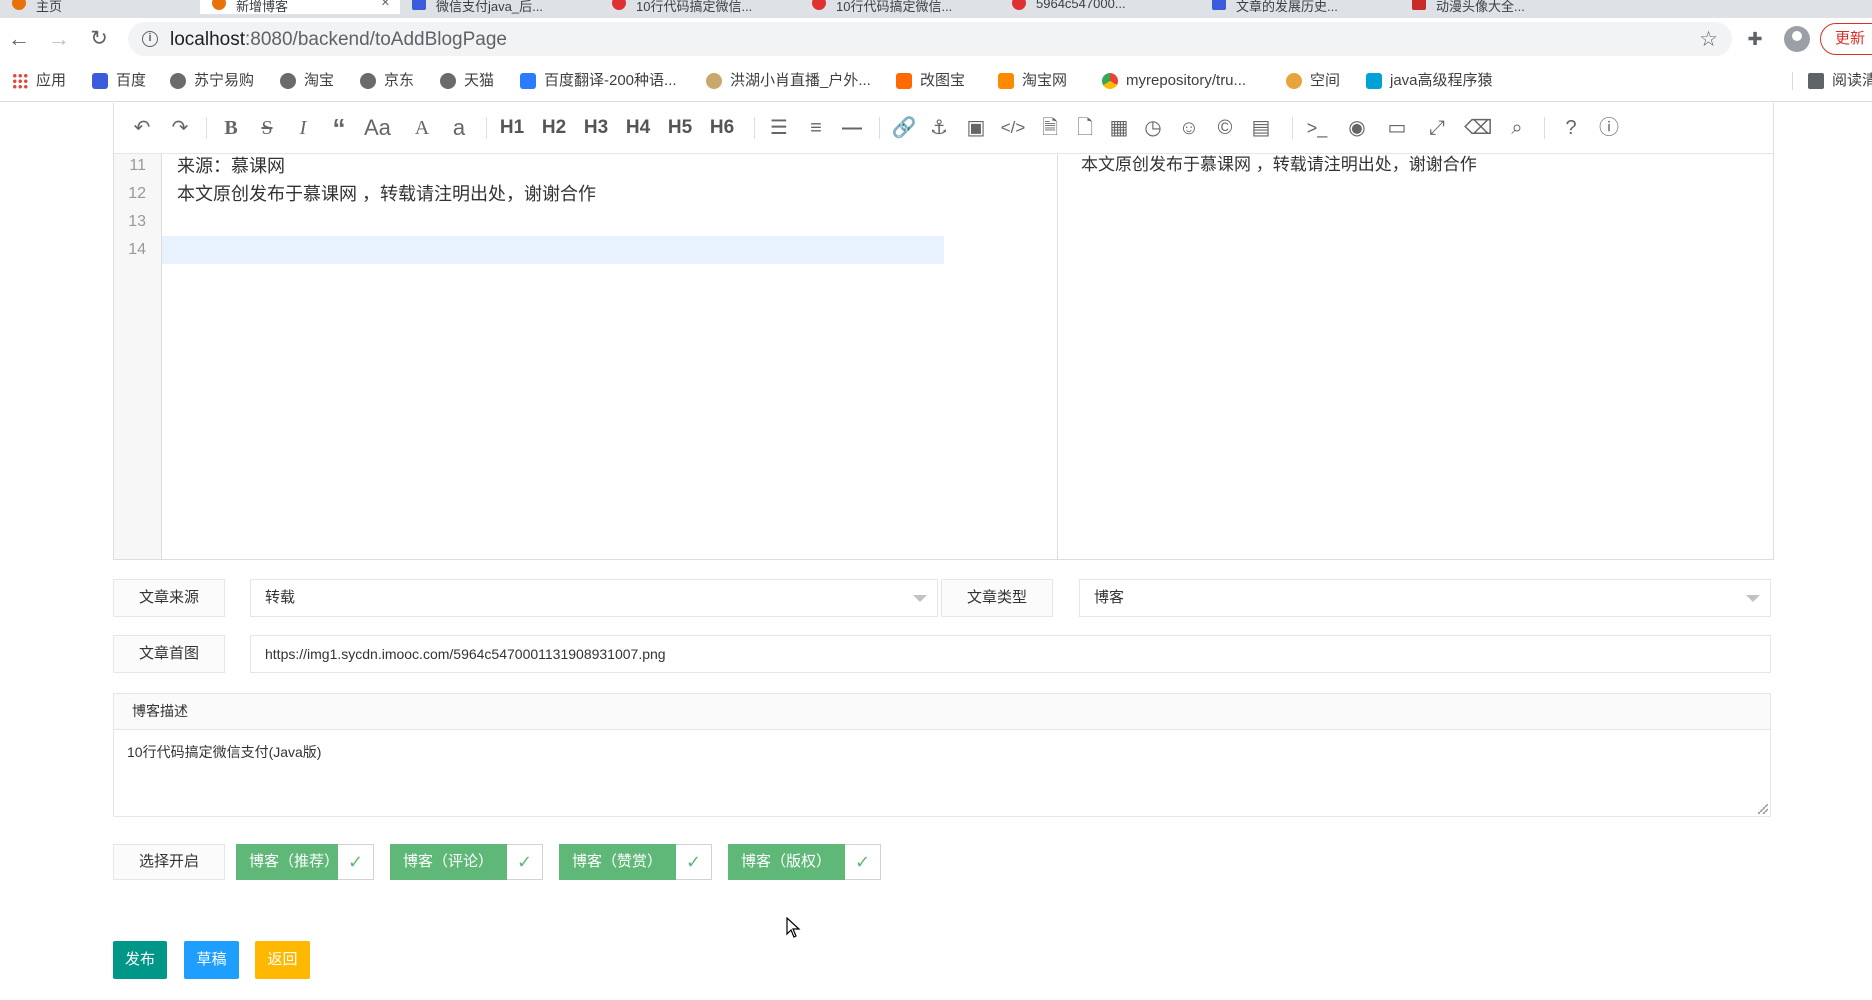 The image size is (1872, 1000). Describe the element at coordinates (976, 128) in the screenshot. I see `image-icon: ▣` at that location.